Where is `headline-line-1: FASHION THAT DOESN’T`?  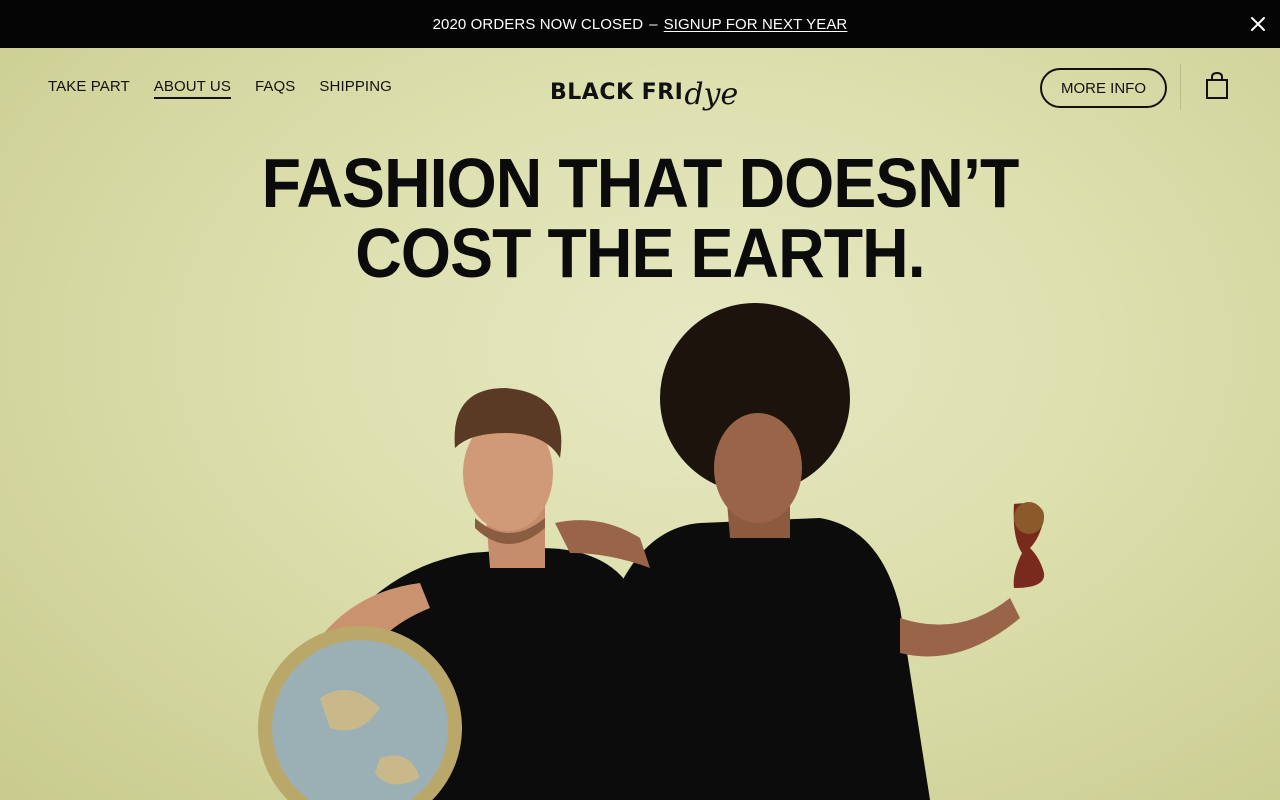 headline-line-1: FASHION THAT DOESN’T is located at coordinates (640, 183).